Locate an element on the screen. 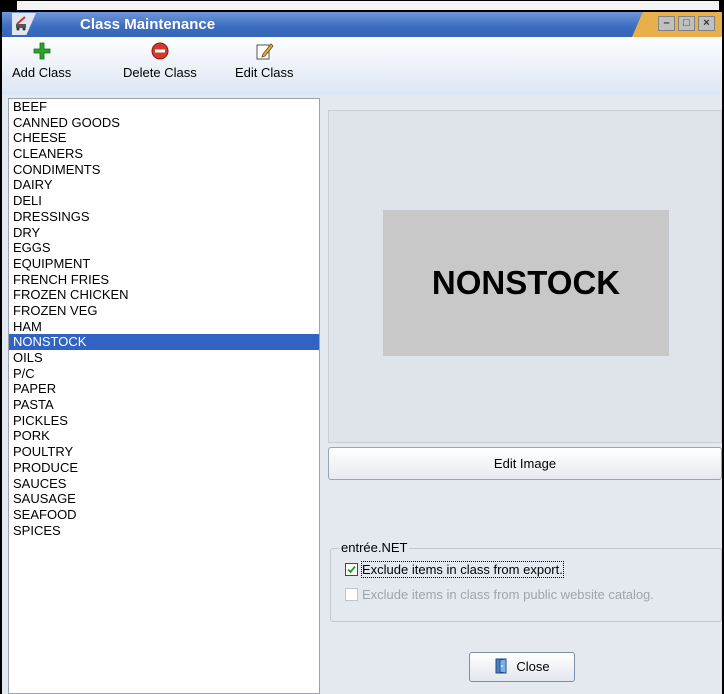  edit-class-button: Edit Class is located at coordinates (264, 60).